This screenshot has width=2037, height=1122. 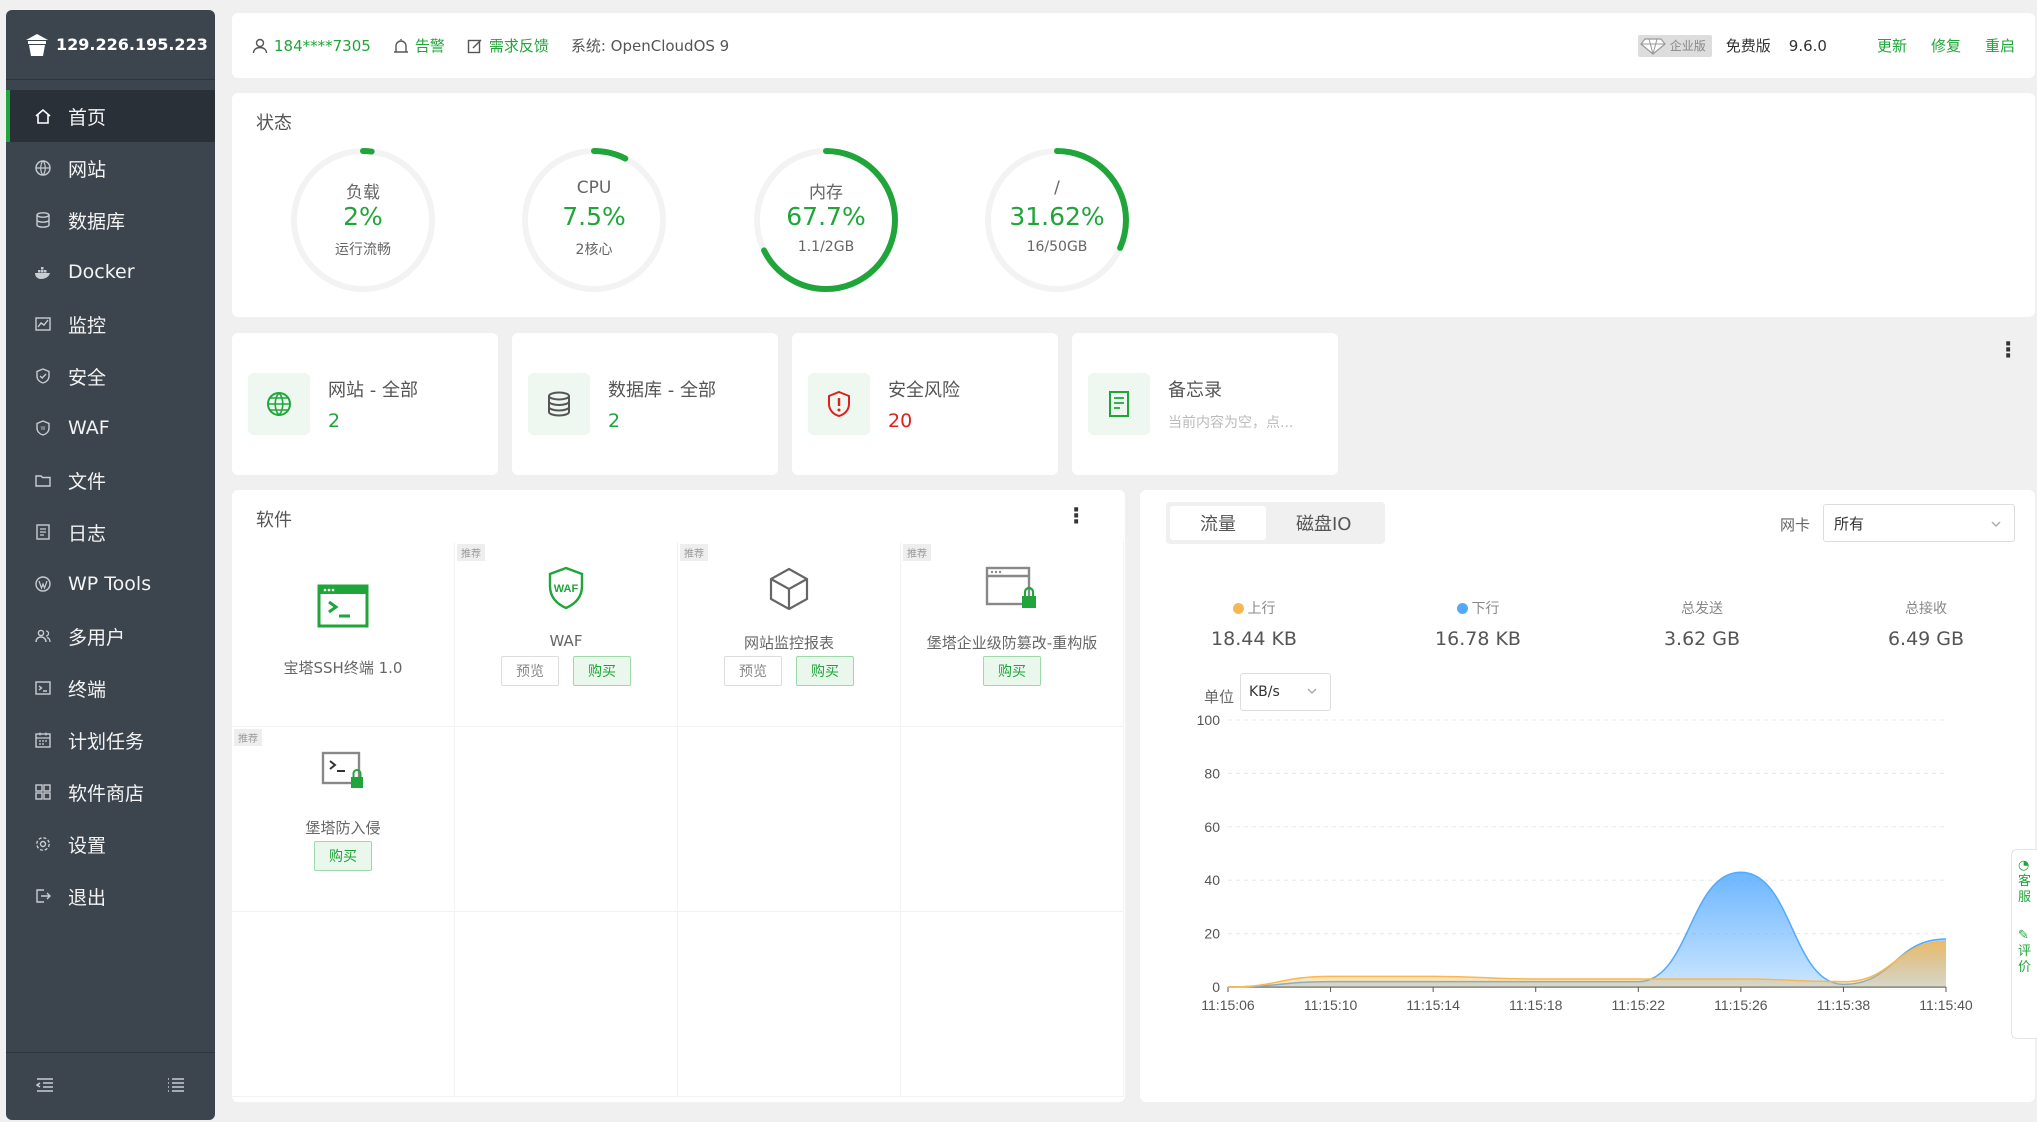 What do you see at coordinates (2027, 882) in the screenshot?
I see `customer-service-link: ◔ 客服` at bounding box center [2027, 882].